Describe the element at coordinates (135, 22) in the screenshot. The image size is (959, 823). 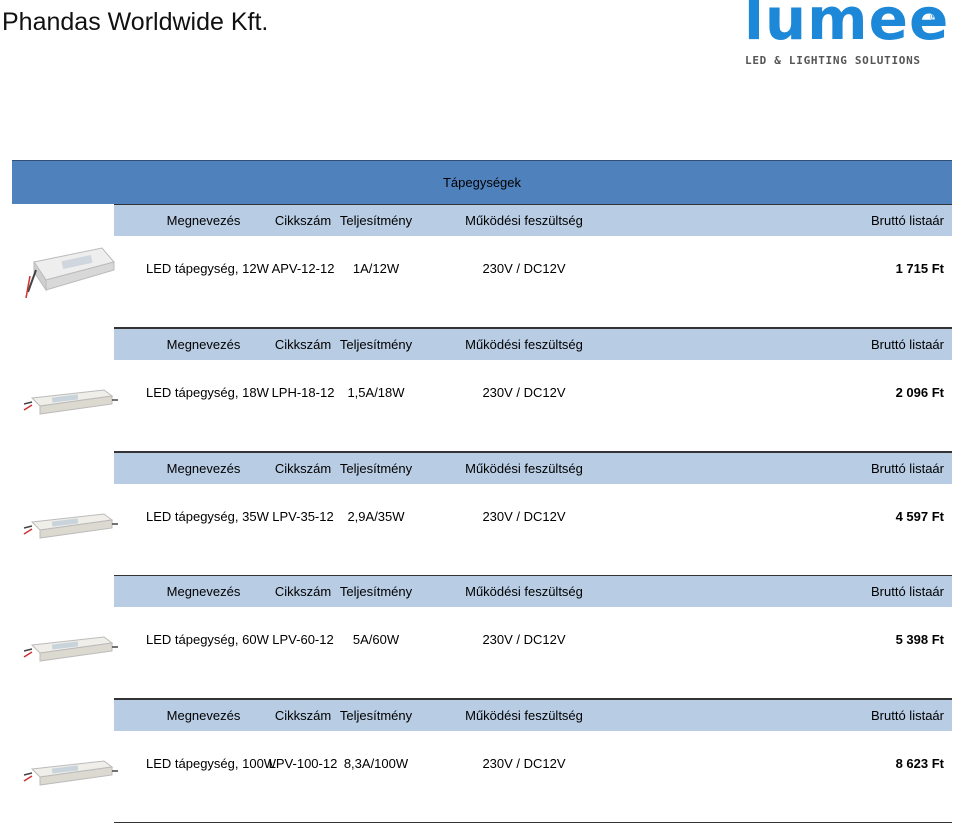
I see `company-name: Phandas Worldwide Kft.` at that location.